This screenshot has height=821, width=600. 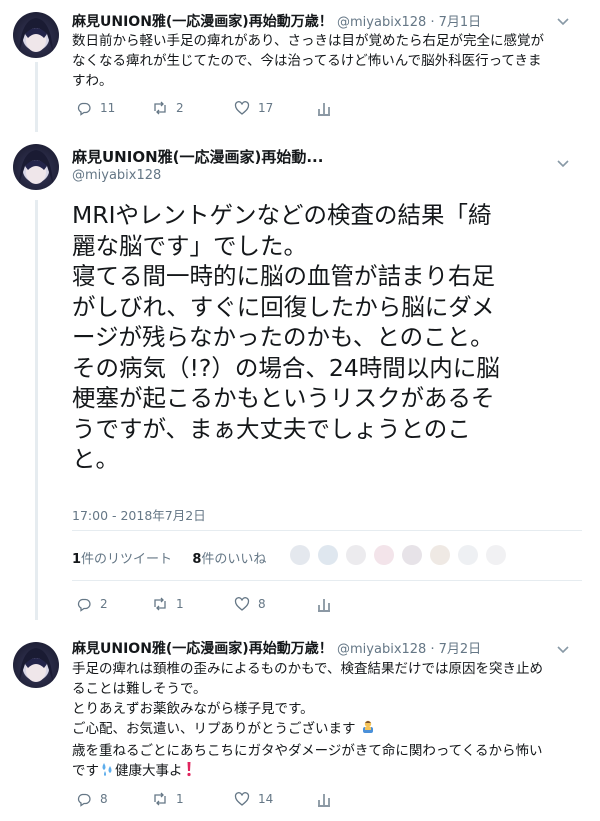 What do you see at coordinates (127, 559) in the screenshot?
I see `retweet-stat-label: 件のリツイート` at bounding box center [127, 559].